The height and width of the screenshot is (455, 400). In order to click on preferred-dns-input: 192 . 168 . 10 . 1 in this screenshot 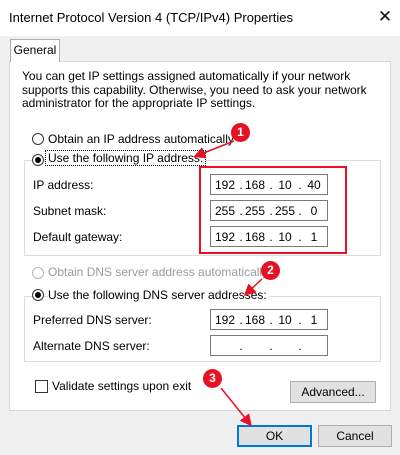, I will do `click(269, 319)`.